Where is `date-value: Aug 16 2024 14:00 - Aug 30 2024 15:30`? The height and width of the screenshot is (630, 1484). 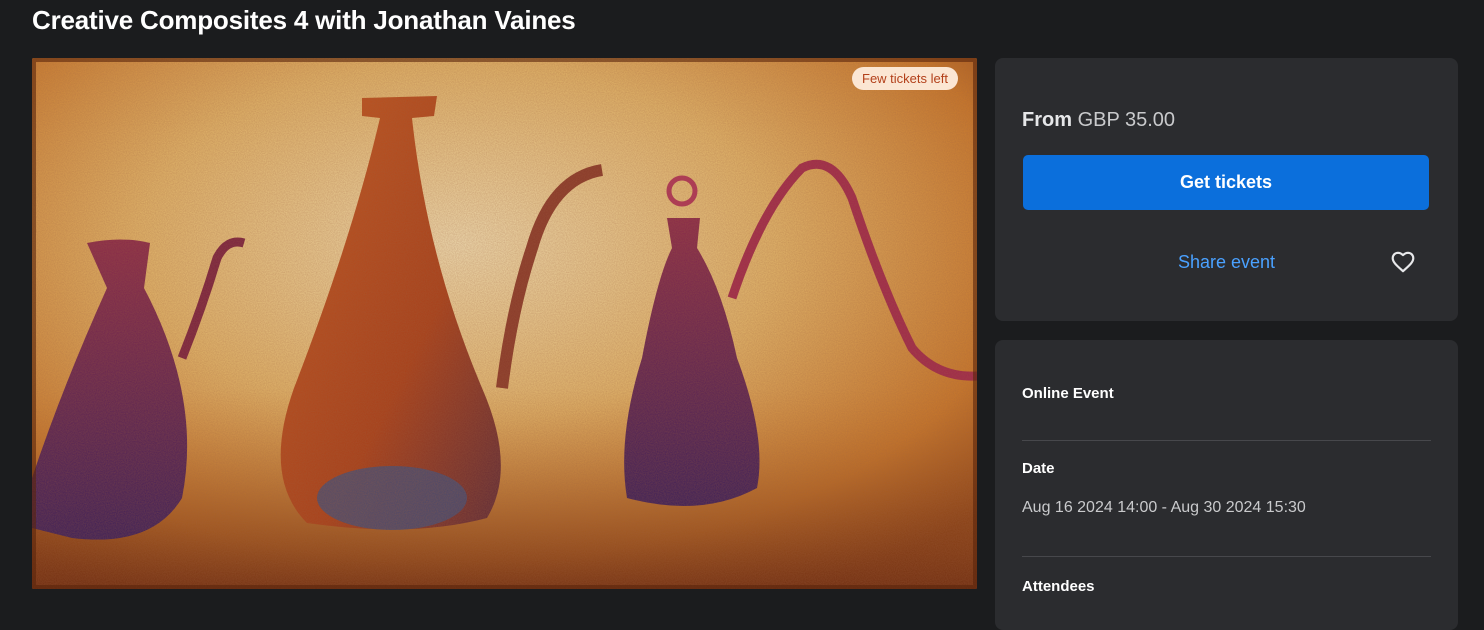 date-value: Aug 16 2024 14:00 - Aug 30 2024 15:30 is located at coordinates (1164, 507).